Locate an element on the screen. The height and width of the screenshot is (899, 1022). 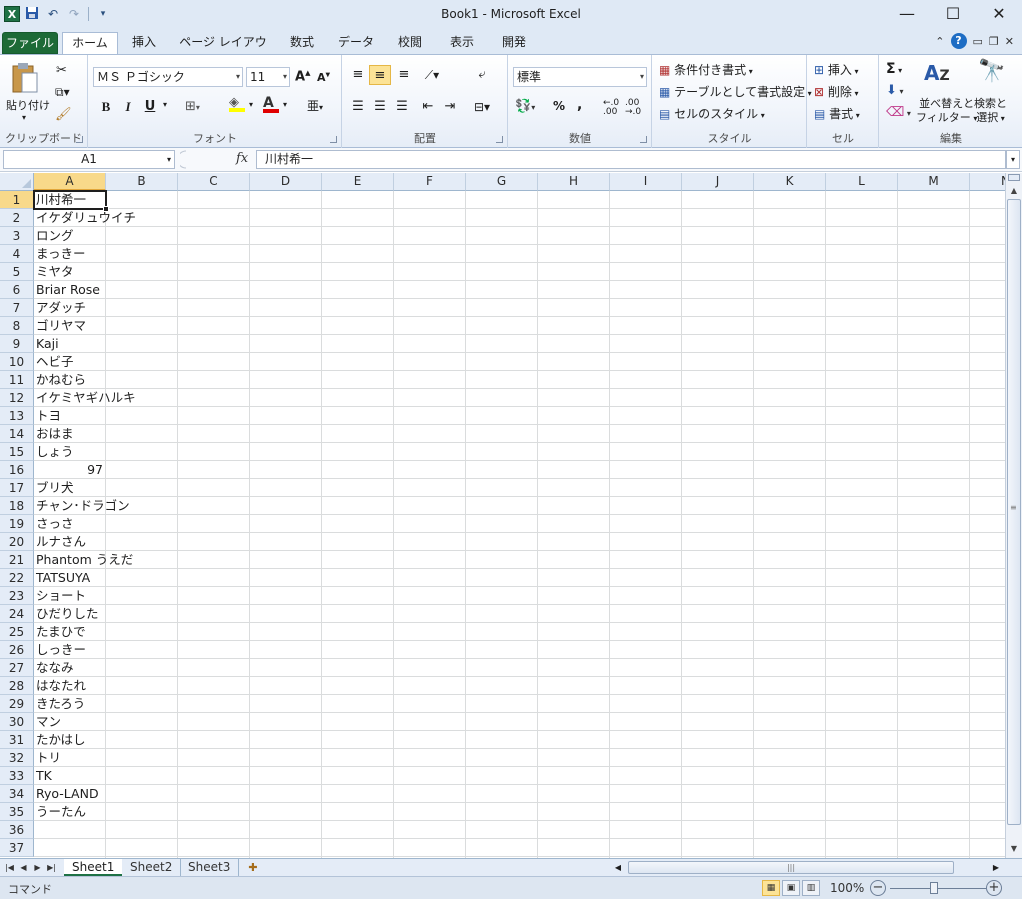
cell-a18: チャン･ドラゴン is located at coordinates (82, 506).